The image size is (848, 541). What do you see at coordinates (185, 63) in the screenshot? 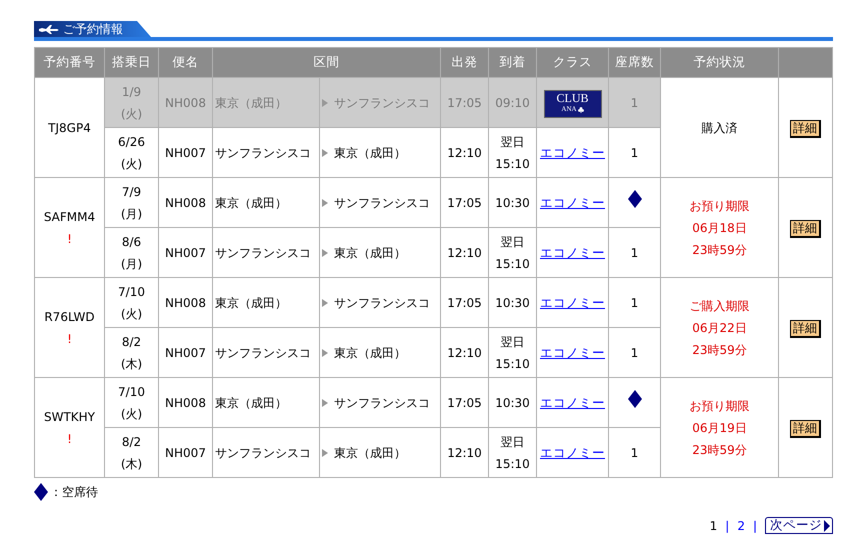
I see `column-header: 便名` at bounding box center [185, 63].